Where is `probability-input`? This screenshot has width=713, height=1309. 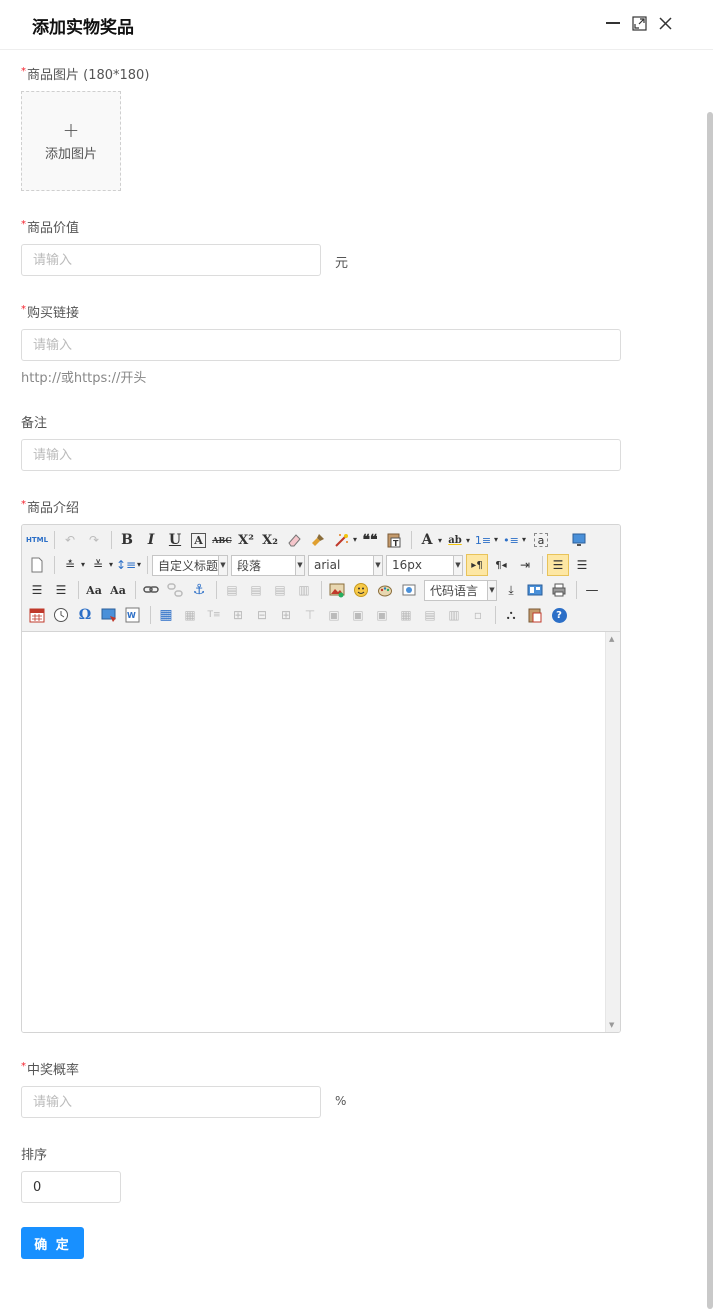
probability-input is located at coordinates (171, 1102).